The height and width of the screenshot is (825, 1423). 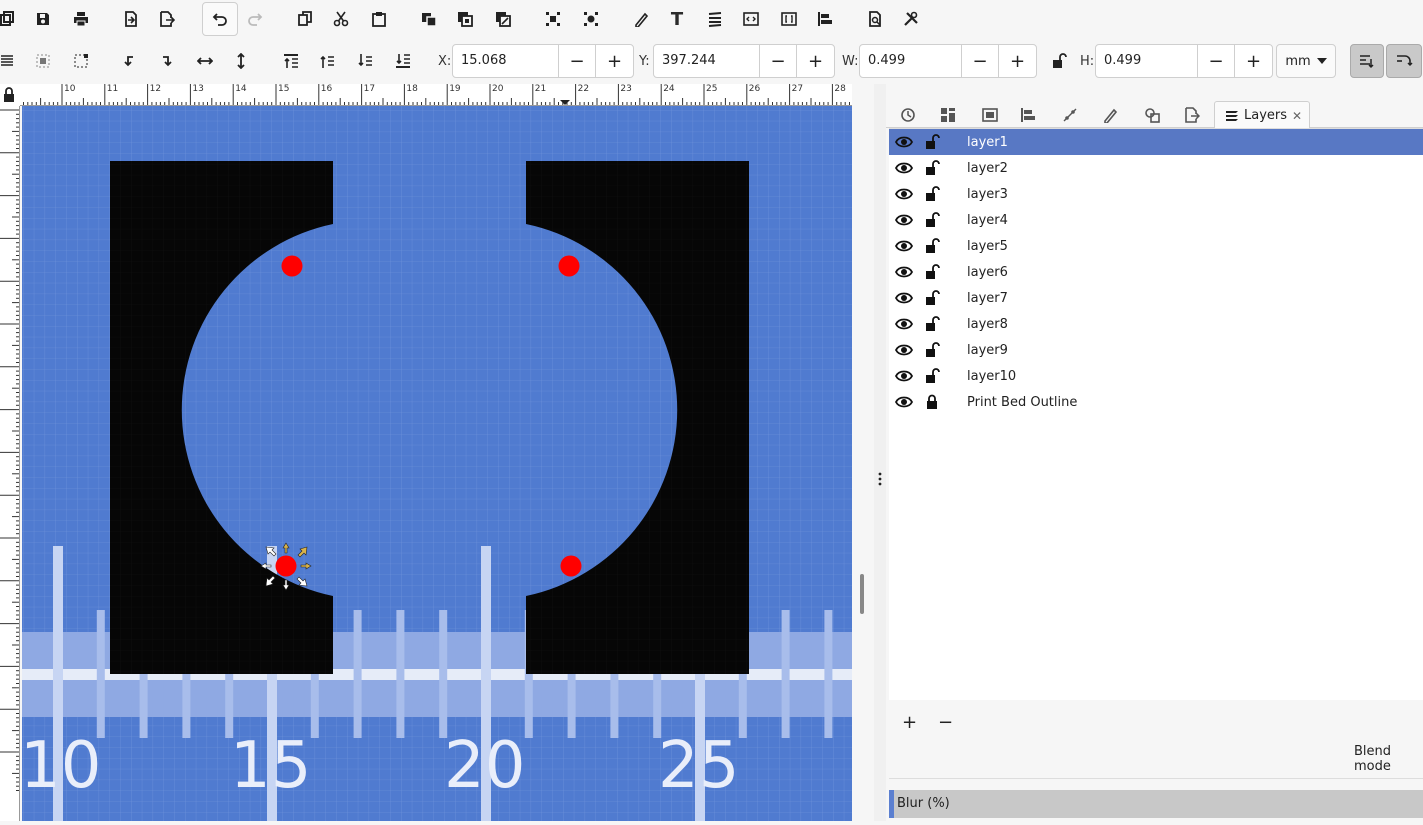 I want to click on lock-icon, so click(x=932, y=402).